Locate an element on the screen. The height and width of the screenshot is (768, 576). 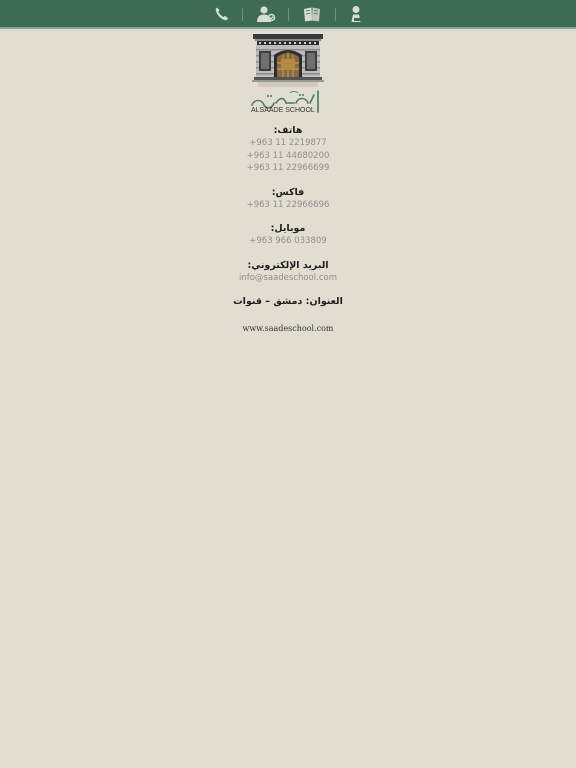
logo-latin-text: ALSAADE SCHOOL is located at coordinates (283, 110).